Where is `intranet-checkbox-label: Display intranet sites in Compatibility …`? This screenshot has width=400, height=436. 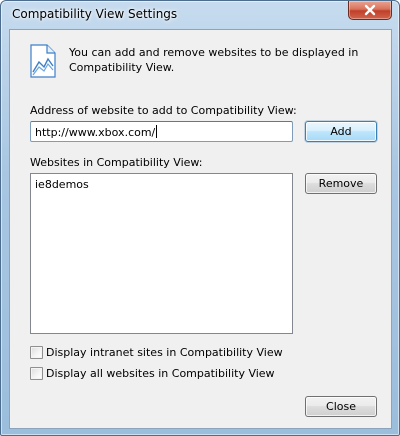
intranet-checkbox-label: Display intranet sites in Compatibility … is located at coordinates (164, 352).